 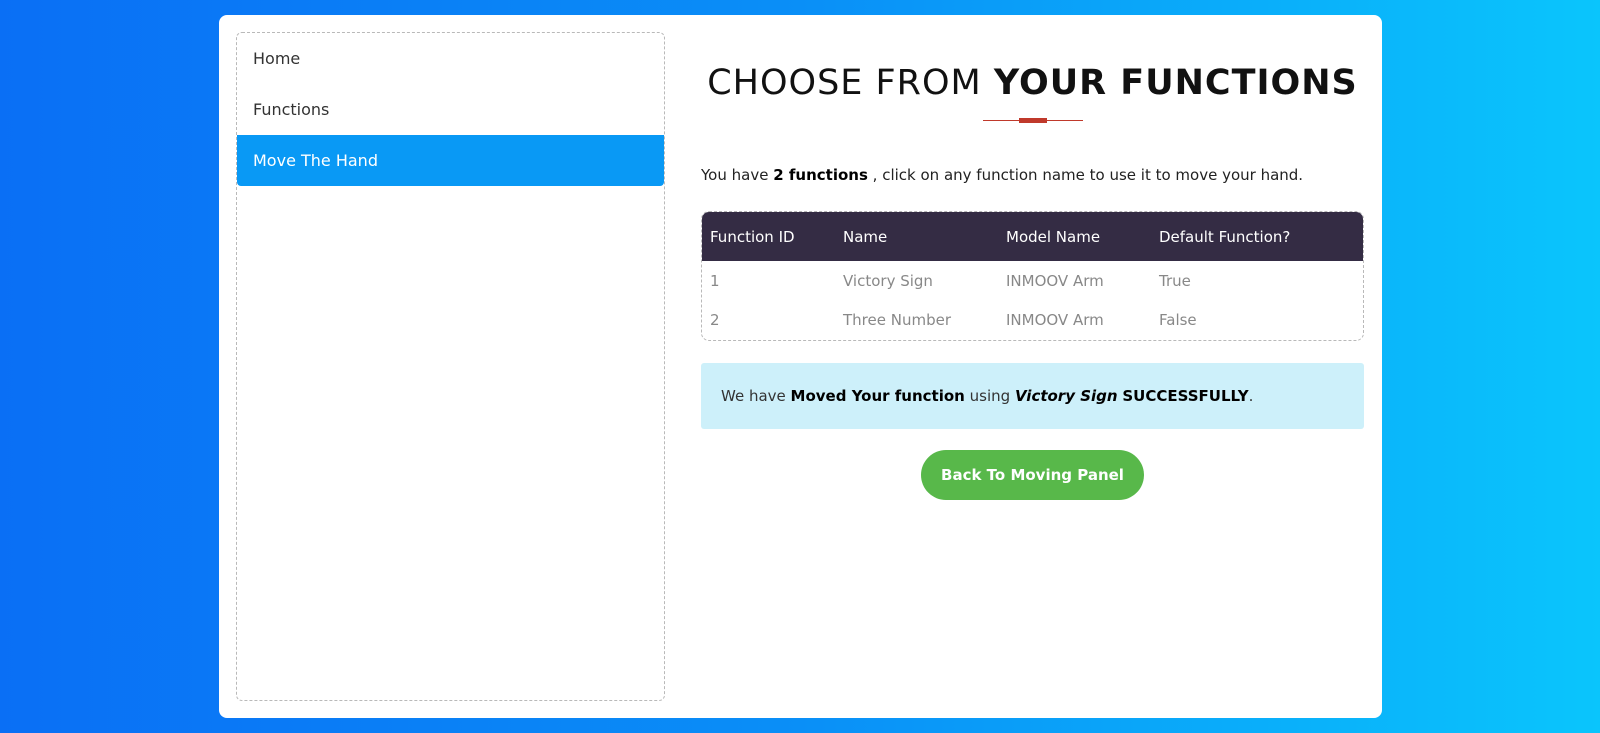 I want to click on cell-function-name: Victory Sign, so click(x=916, y=280).